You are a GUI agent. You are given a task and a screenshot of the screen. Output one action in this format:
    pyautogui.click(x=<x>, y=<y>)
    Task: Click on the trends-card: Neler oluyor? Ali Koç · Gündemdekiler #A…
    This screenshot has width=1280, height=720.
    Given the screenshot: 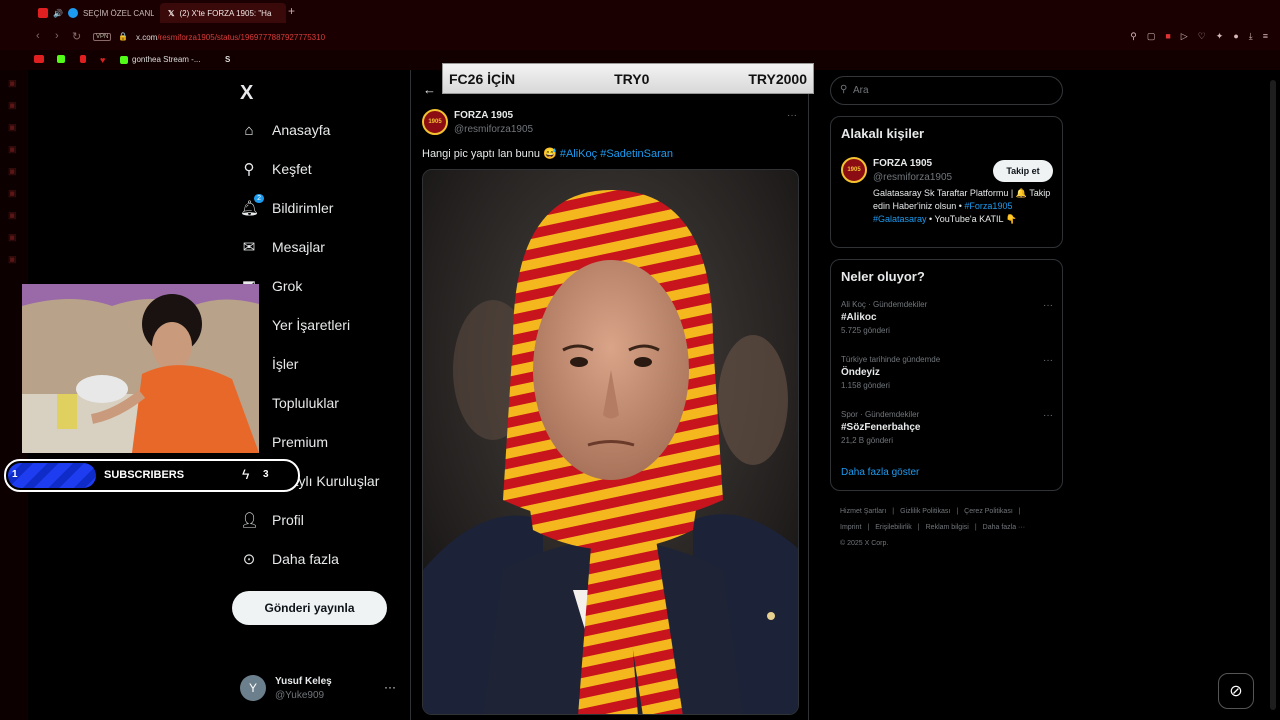 What is the action you would take?
    pyautogui.click(x=946, y=375)
    